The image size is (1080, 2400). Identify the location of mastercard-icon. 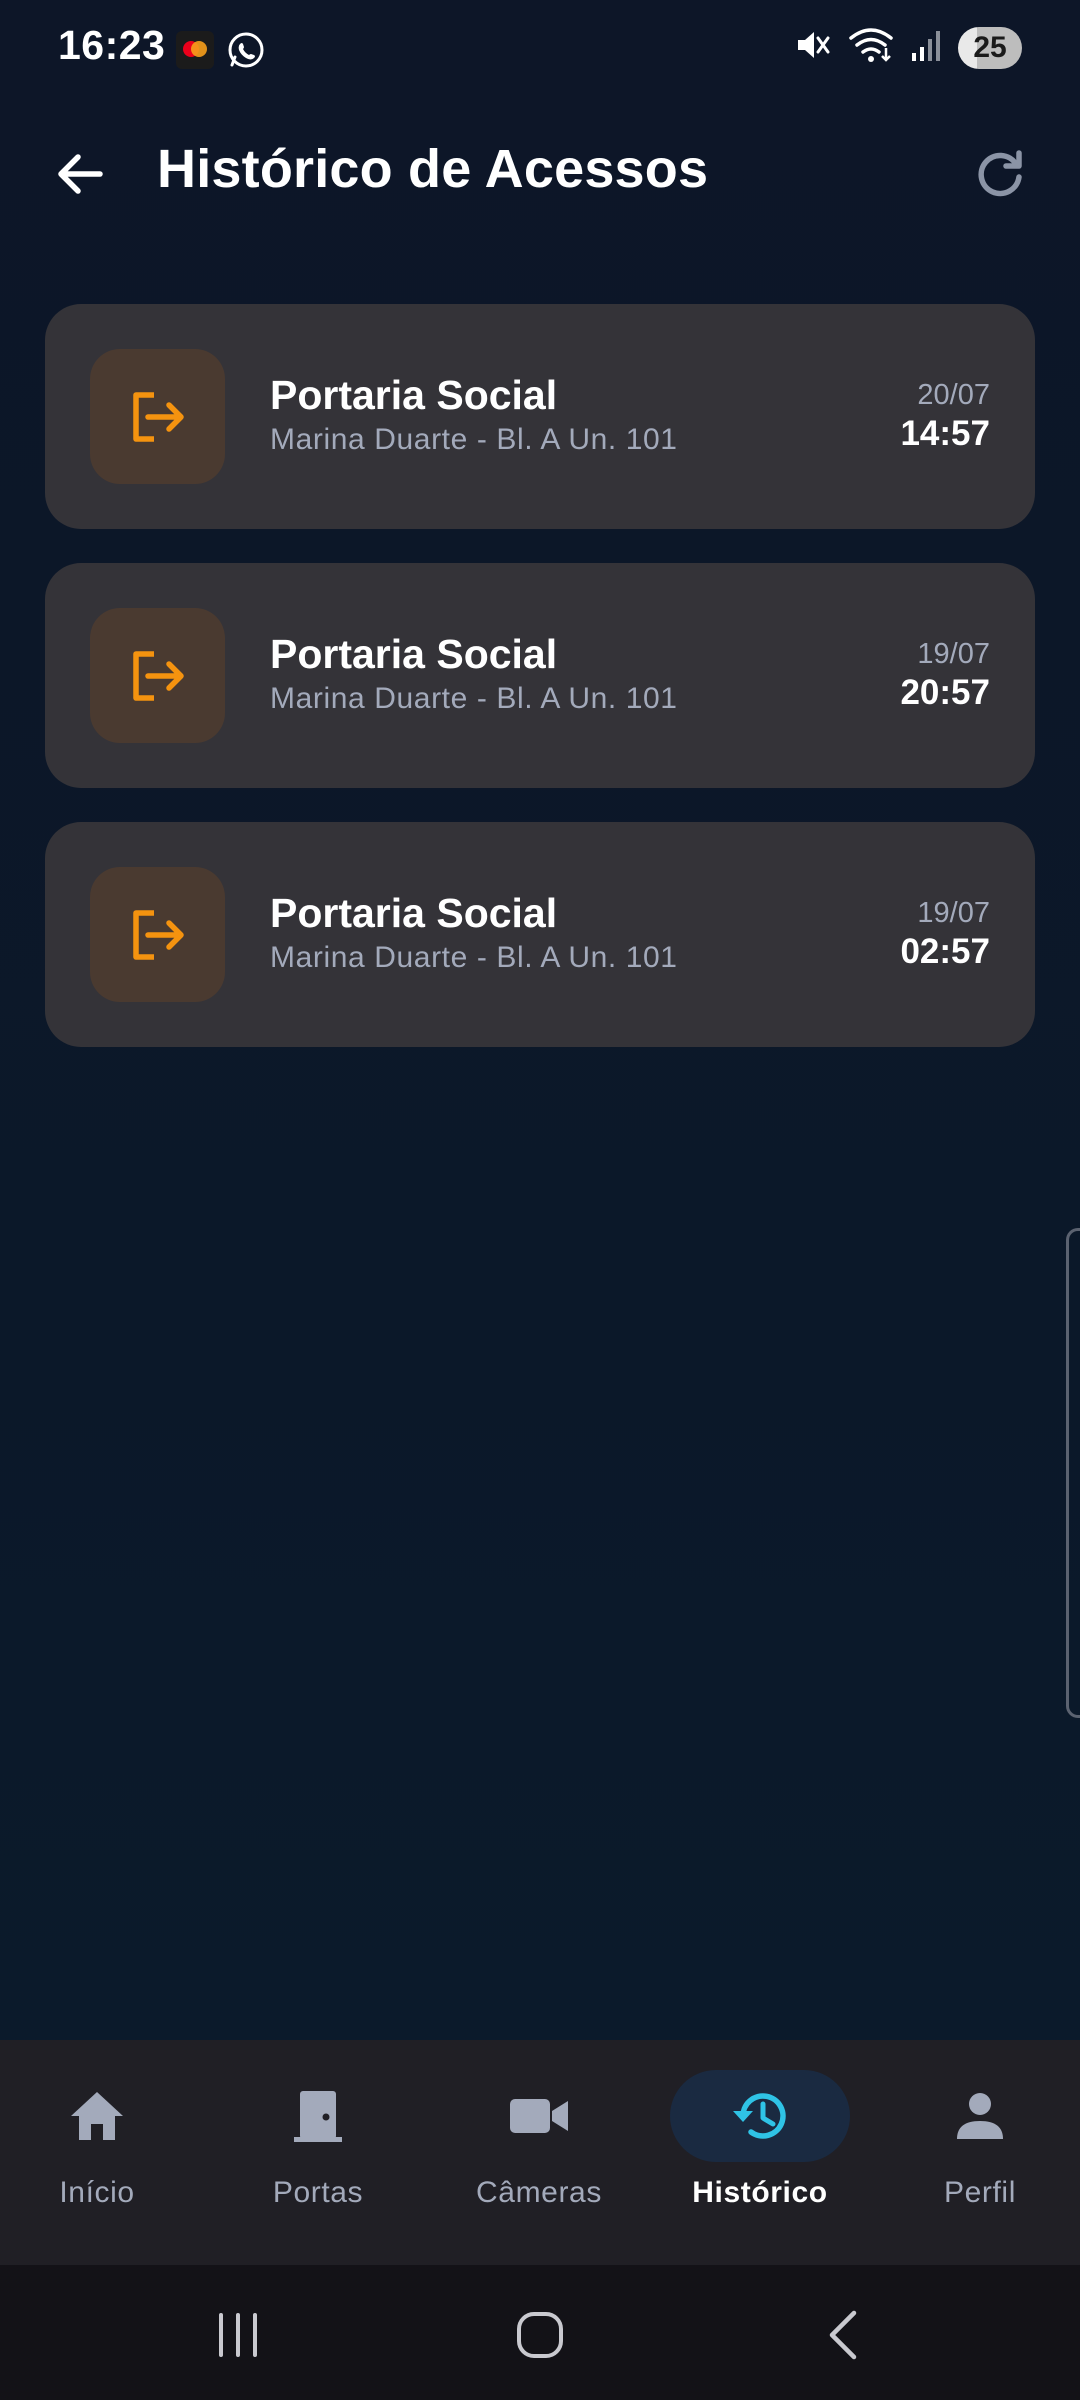
(195, 52).